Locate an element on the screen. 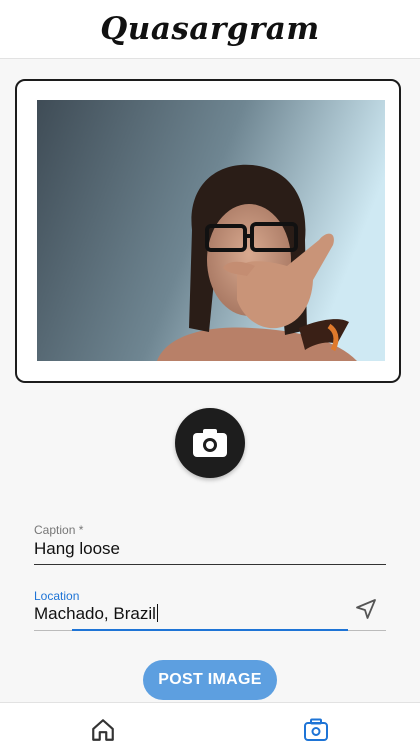 Image resolution: width=420 pixels, height=756 pixels. caption-label: Caption * is located at coordinates (59, 530).